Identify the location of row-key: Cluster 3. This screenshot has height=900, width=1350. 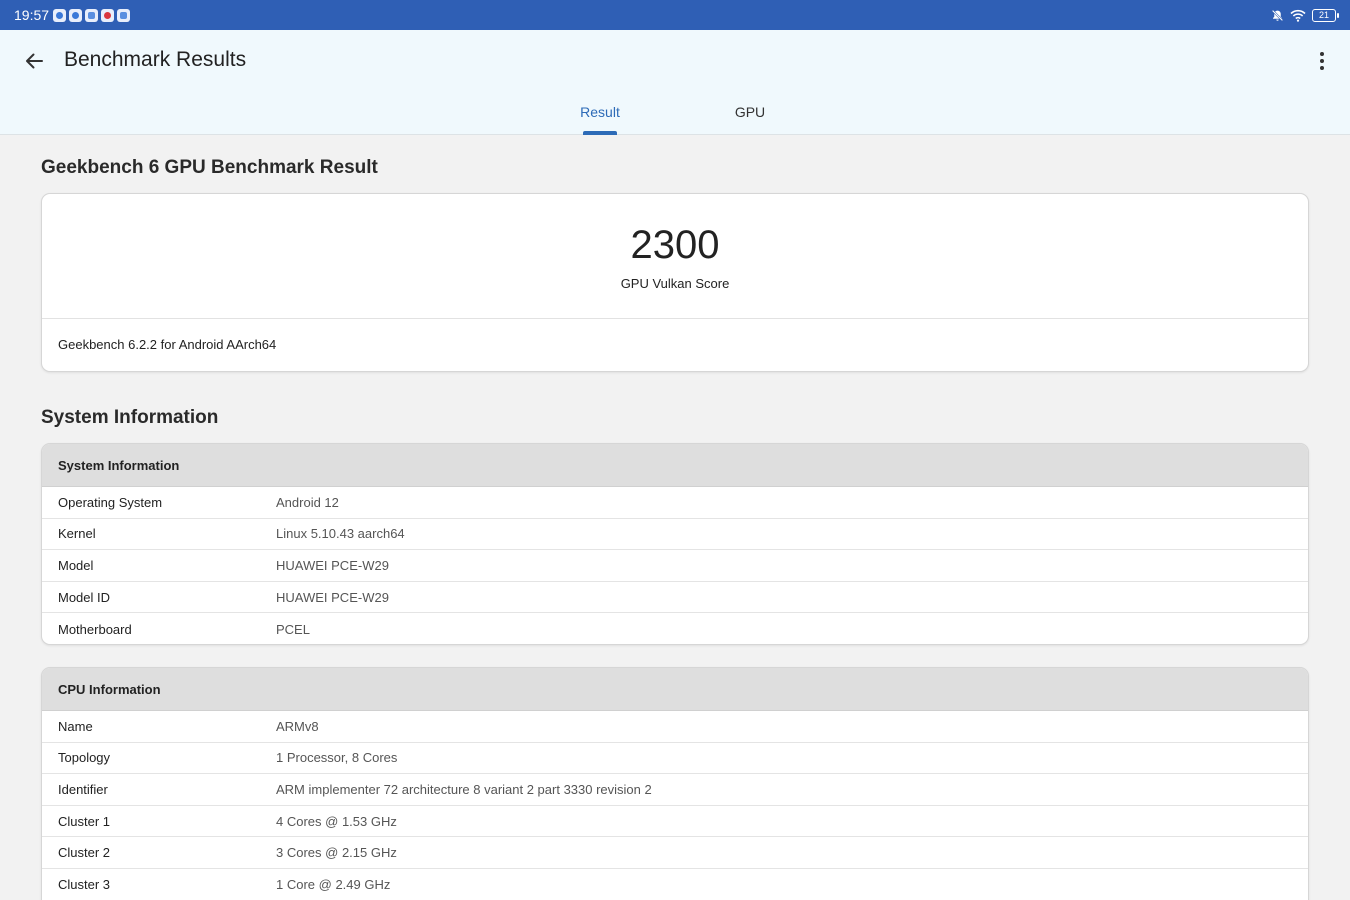
(84, 885).